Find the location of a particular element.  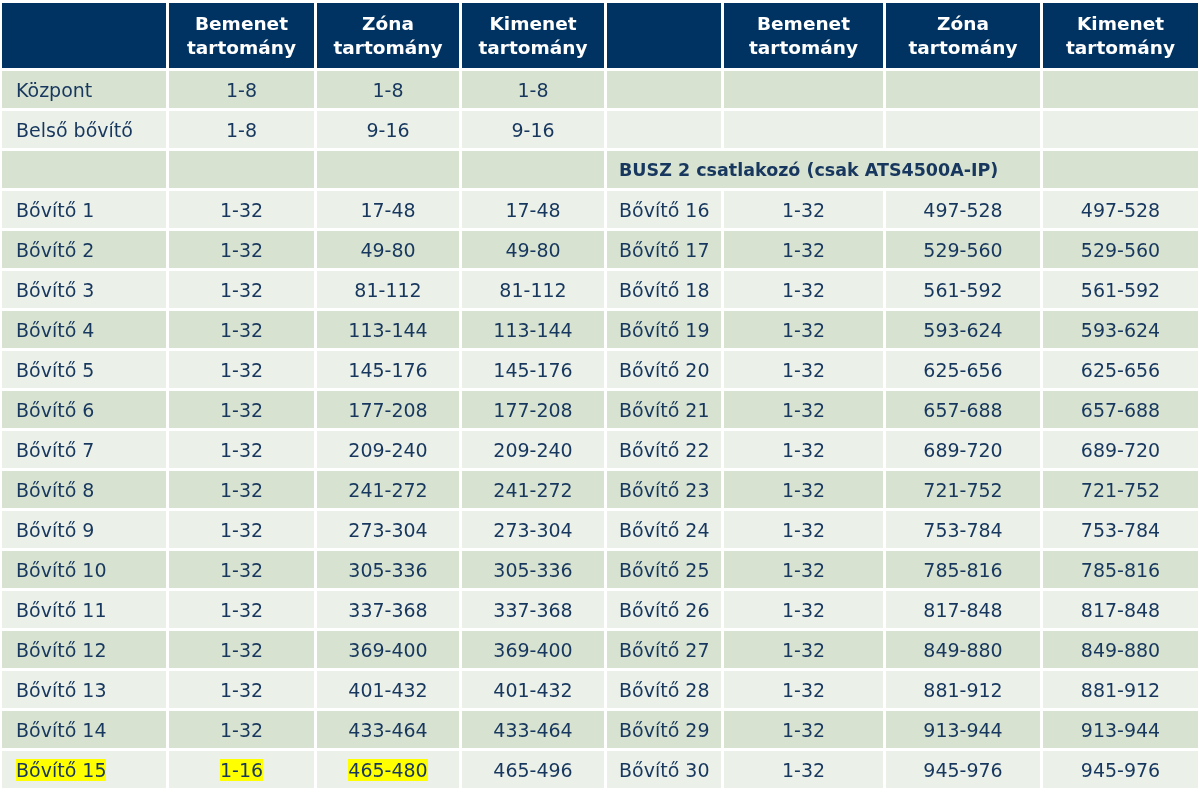

cell-text: Belső bővítő is located at coordinates (74, 129).